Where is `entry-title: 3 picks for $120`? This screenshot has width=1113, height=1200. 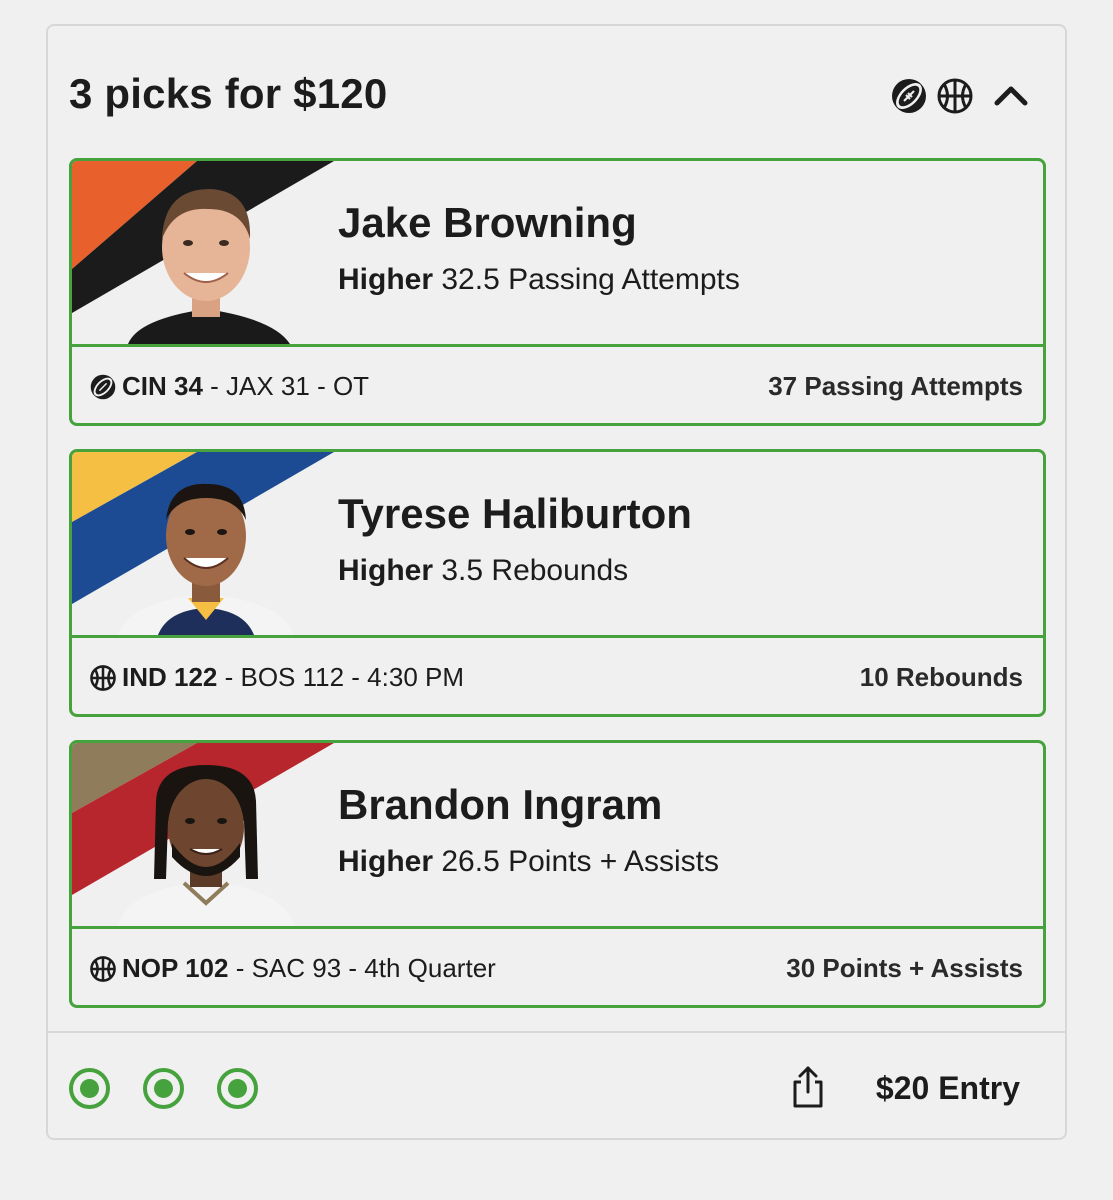
entry-title: 3 picks for $120 is located at coordinates (228, 93).